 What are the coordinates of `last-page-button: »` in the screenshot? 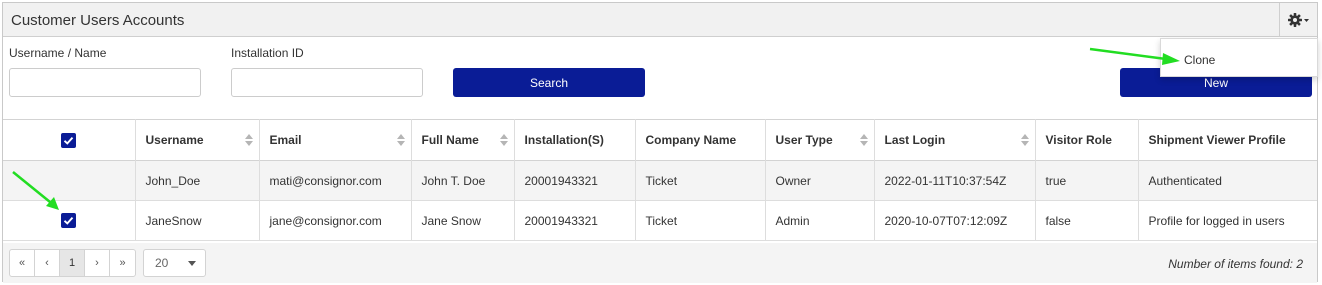 It's located at (122, 263).